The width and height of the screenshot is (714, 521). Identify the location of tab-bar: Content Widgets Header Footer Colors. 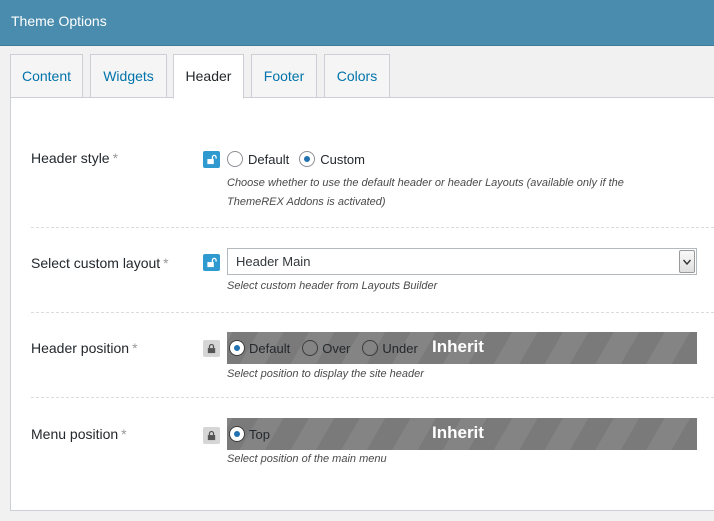
(357, 72).